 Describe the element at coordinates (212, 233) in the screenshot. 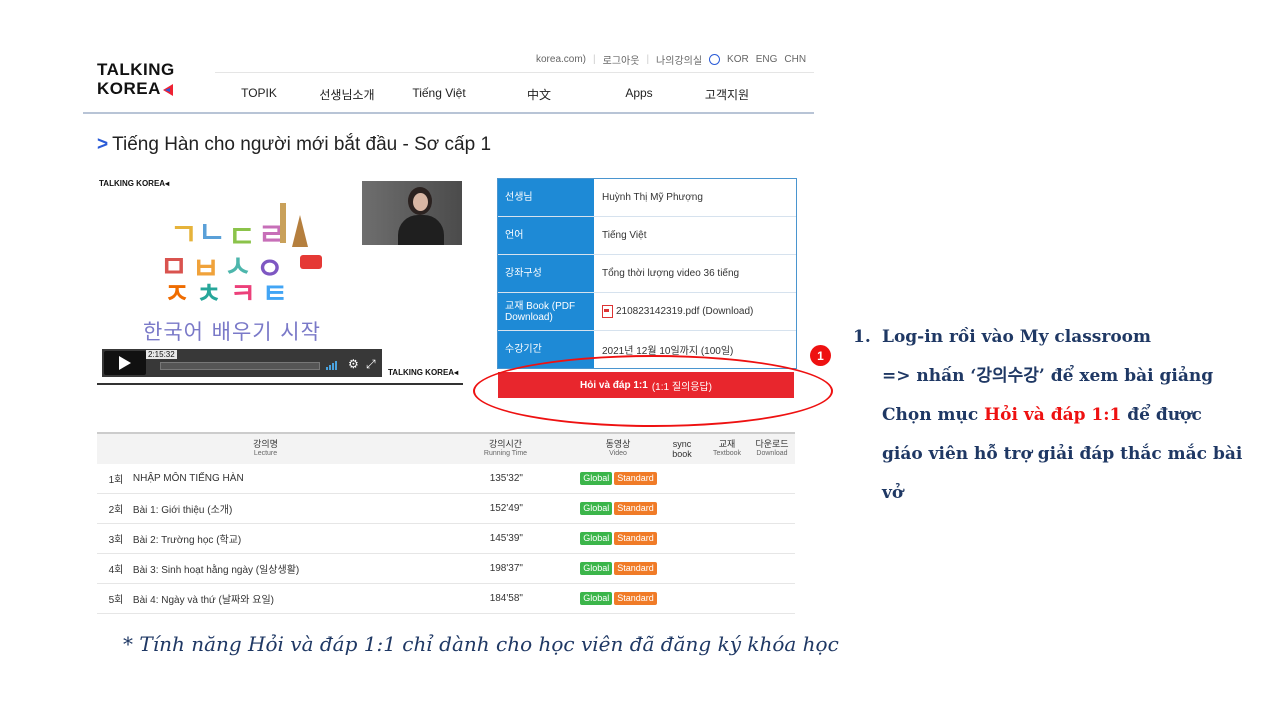

I see `svg-text: ㄴ` at that location.